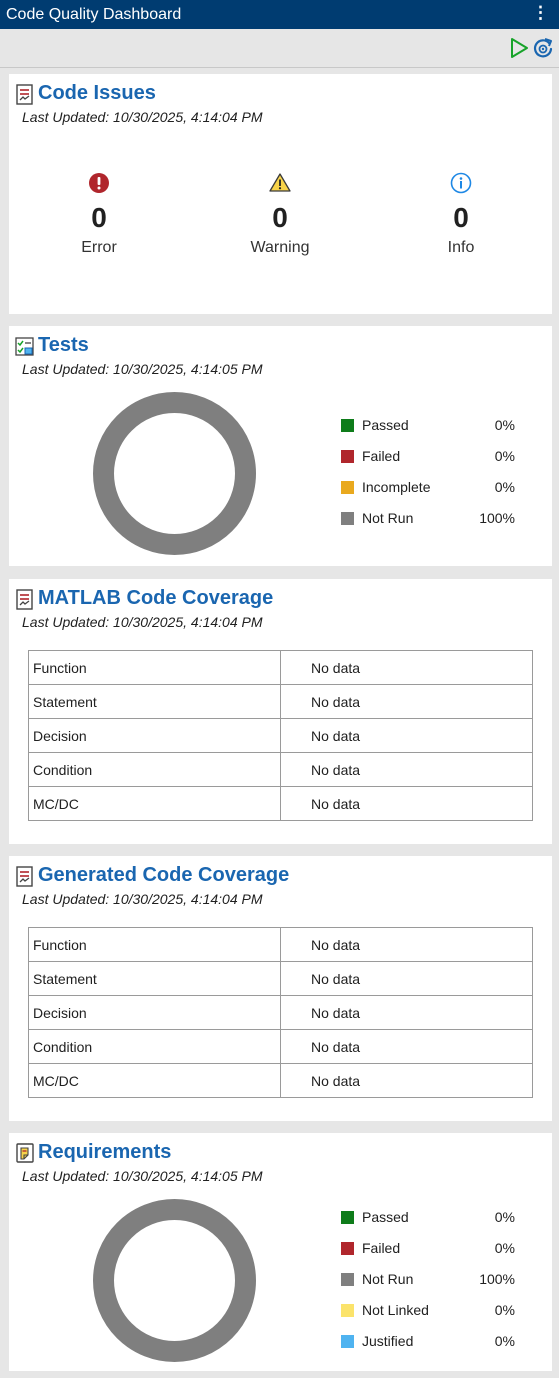 This screenshot has height=1378, width=559. Describe the element at coordinates (461, 217) in the screenshot. I see `info-number: 0` at that location.